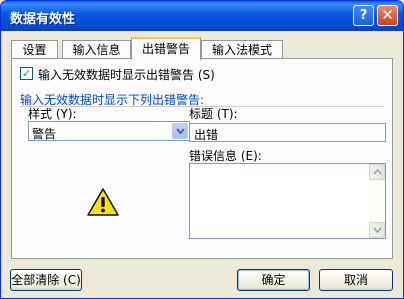 Image resolution: width=404 pixels, height=299 pixels. Describe the element at coordinates (287, 132) in the screenshot. I see `title-input: 出错` at that location.